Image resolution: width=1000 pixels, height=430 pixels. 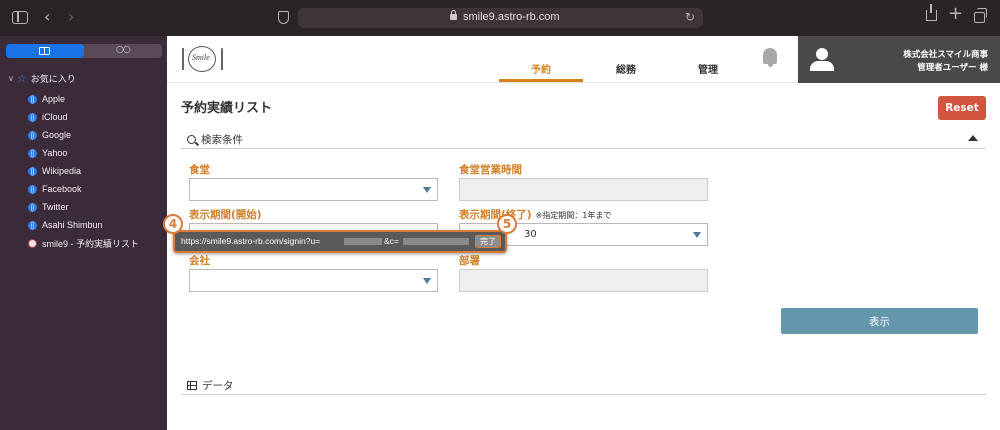 What do you see at coordinates (583, 280) in the screenshot?
I see `department-field` at bounding box center [583, 280].